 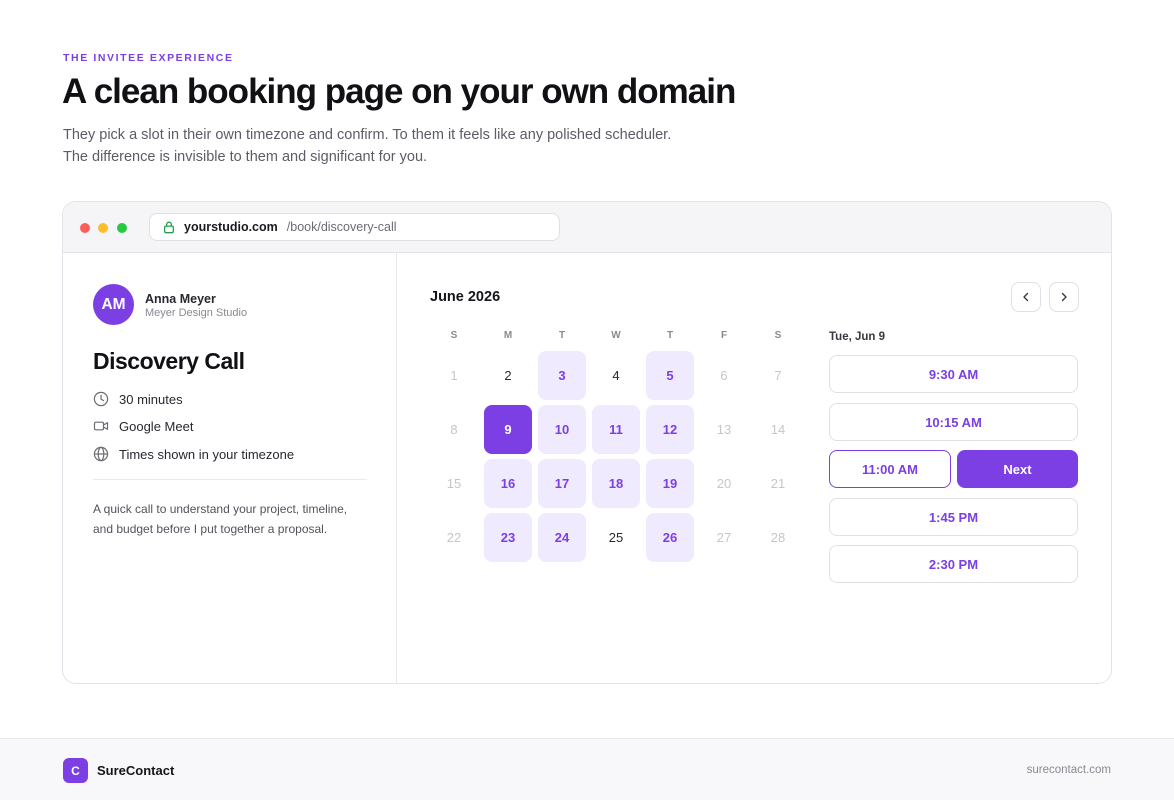 I want to click on calendar-day: 3, so click(x=562, y=375).